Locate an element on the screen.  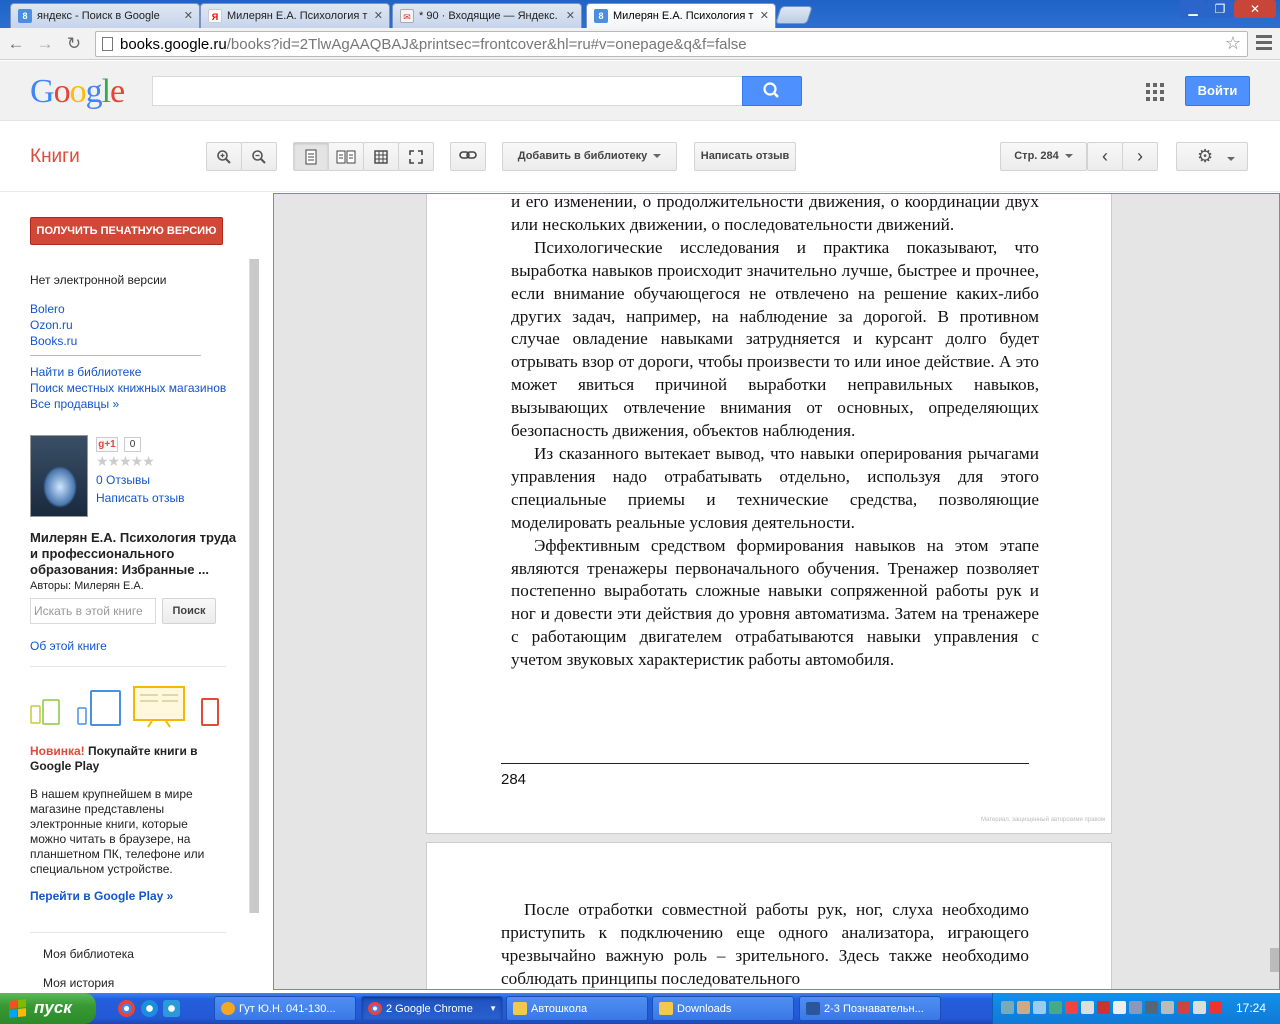
taskbar-item-chrome: 2 Google Chrome ▼ is located at coordinates (432, 1008).